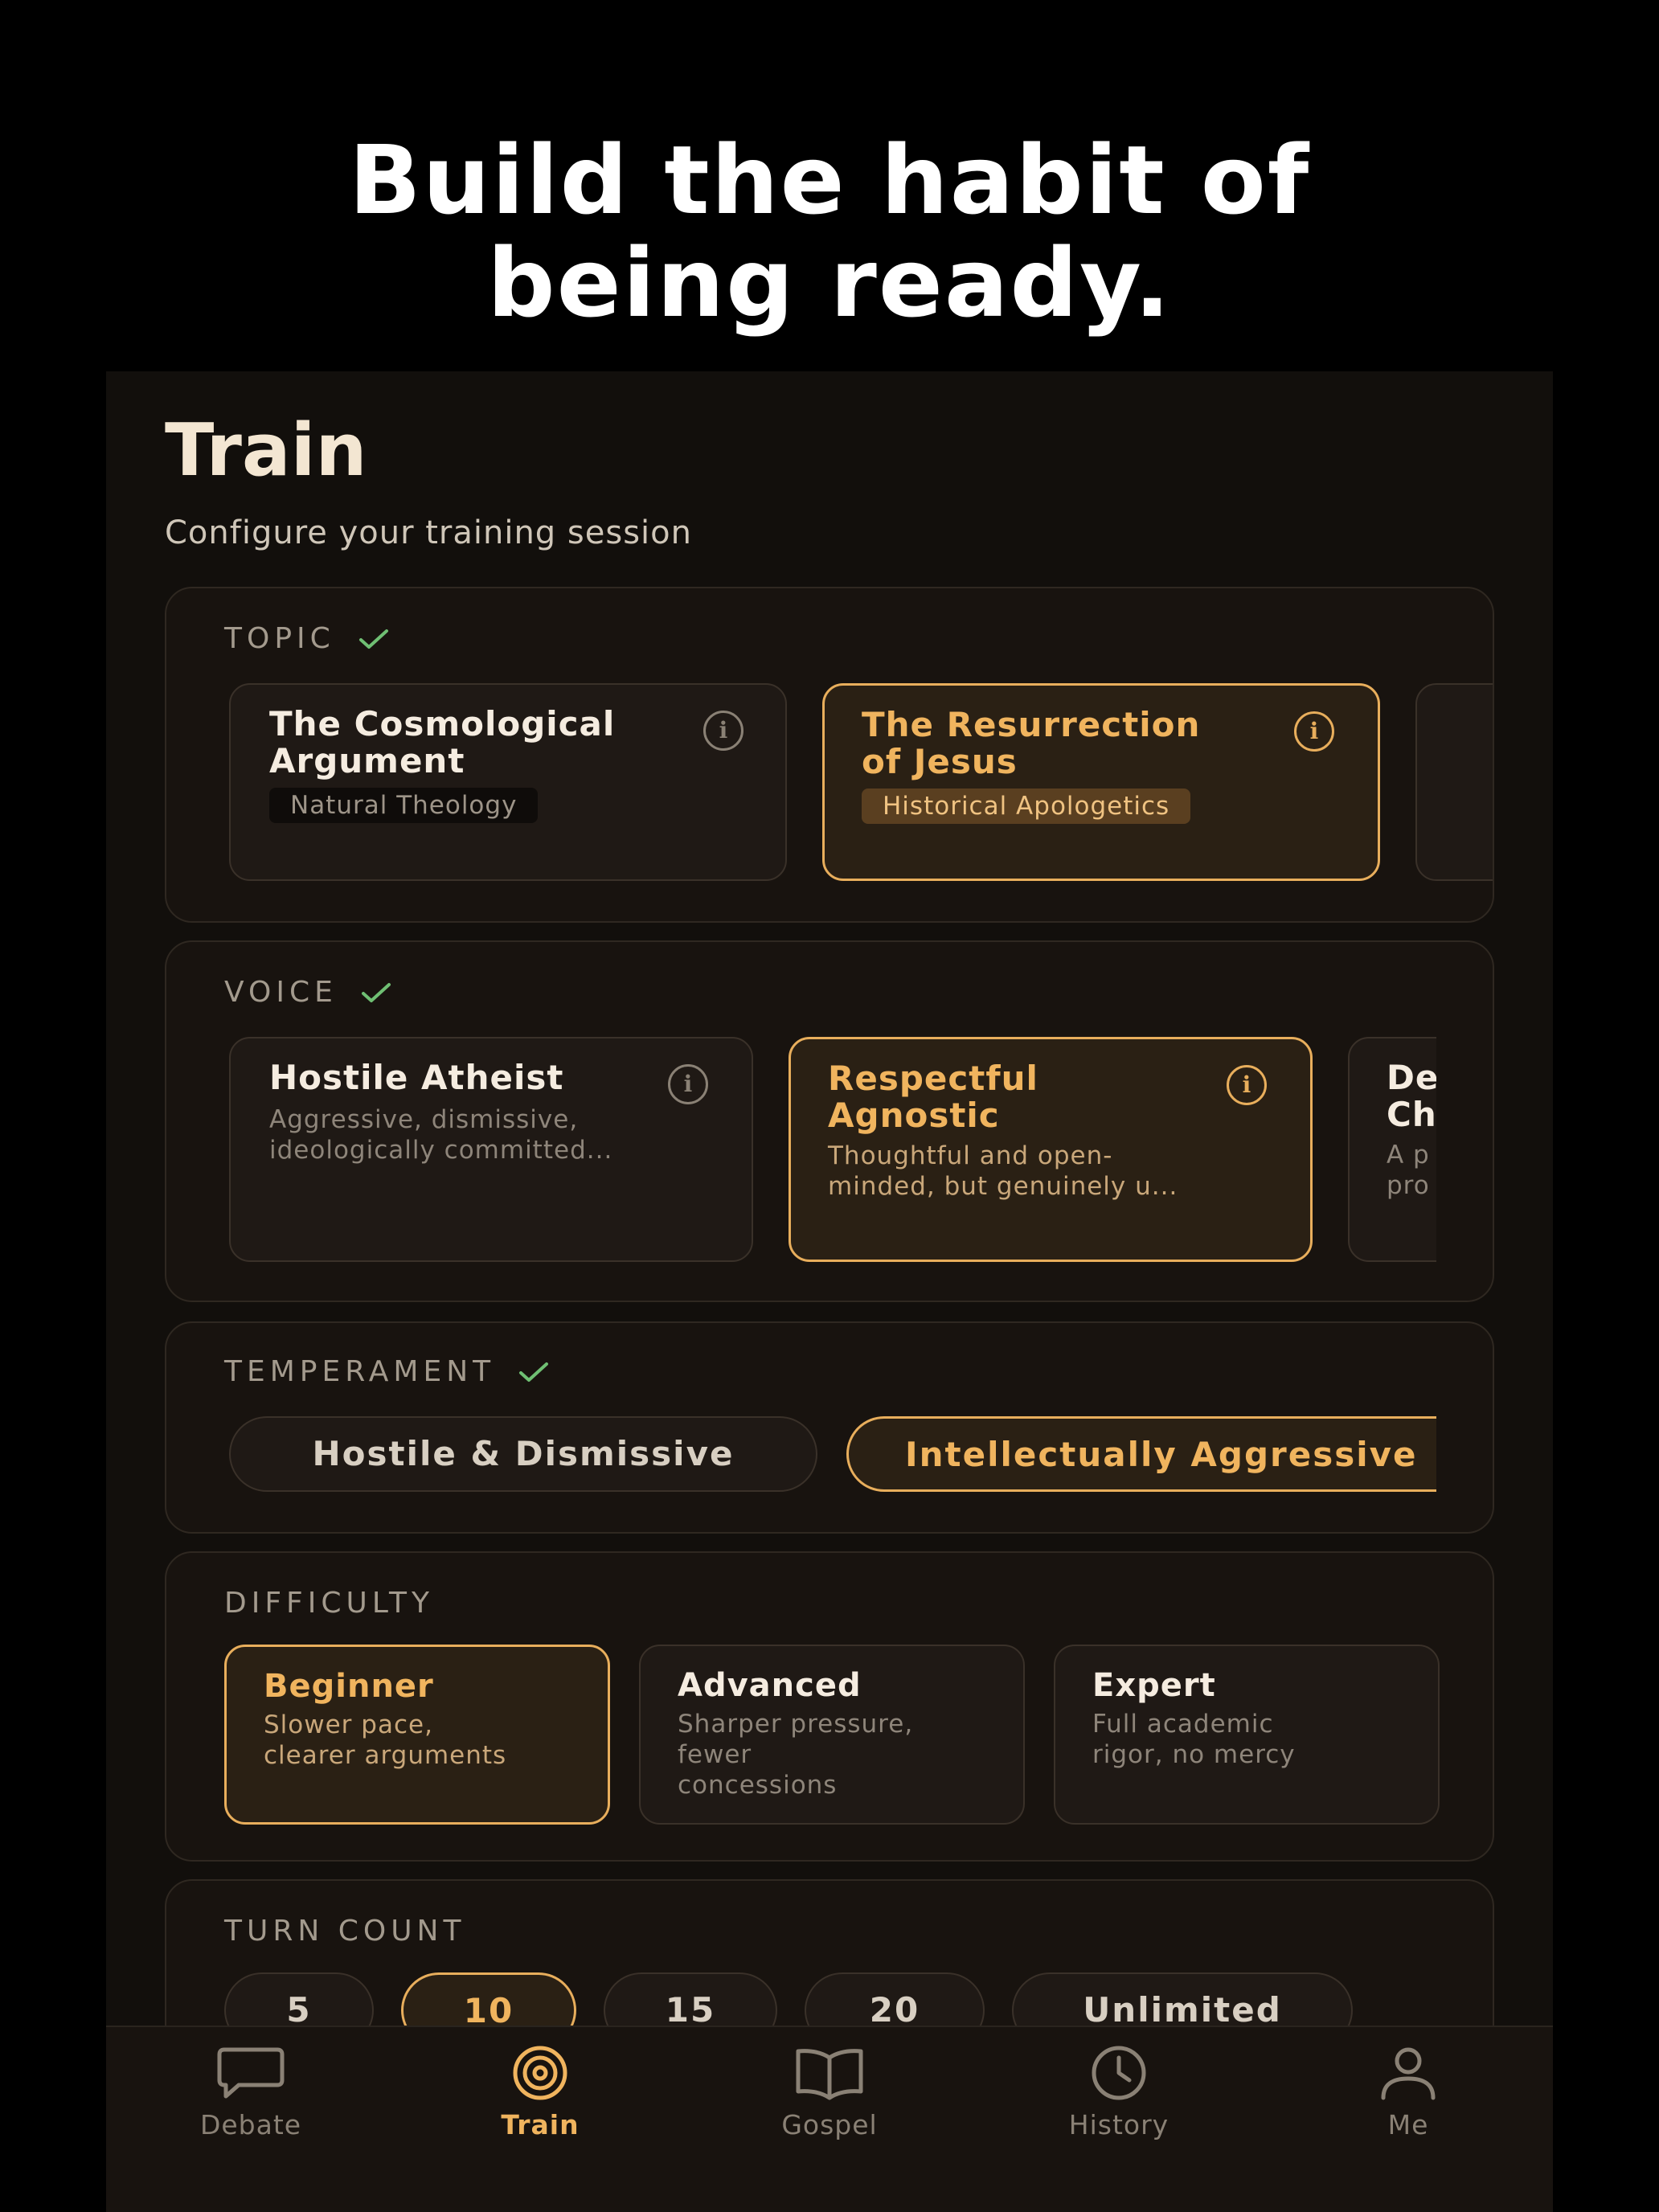 The width and height of the screenshot is (1659, 2212). I want to click on turn-count-label: TURN COUNT, so click(345, 1931).